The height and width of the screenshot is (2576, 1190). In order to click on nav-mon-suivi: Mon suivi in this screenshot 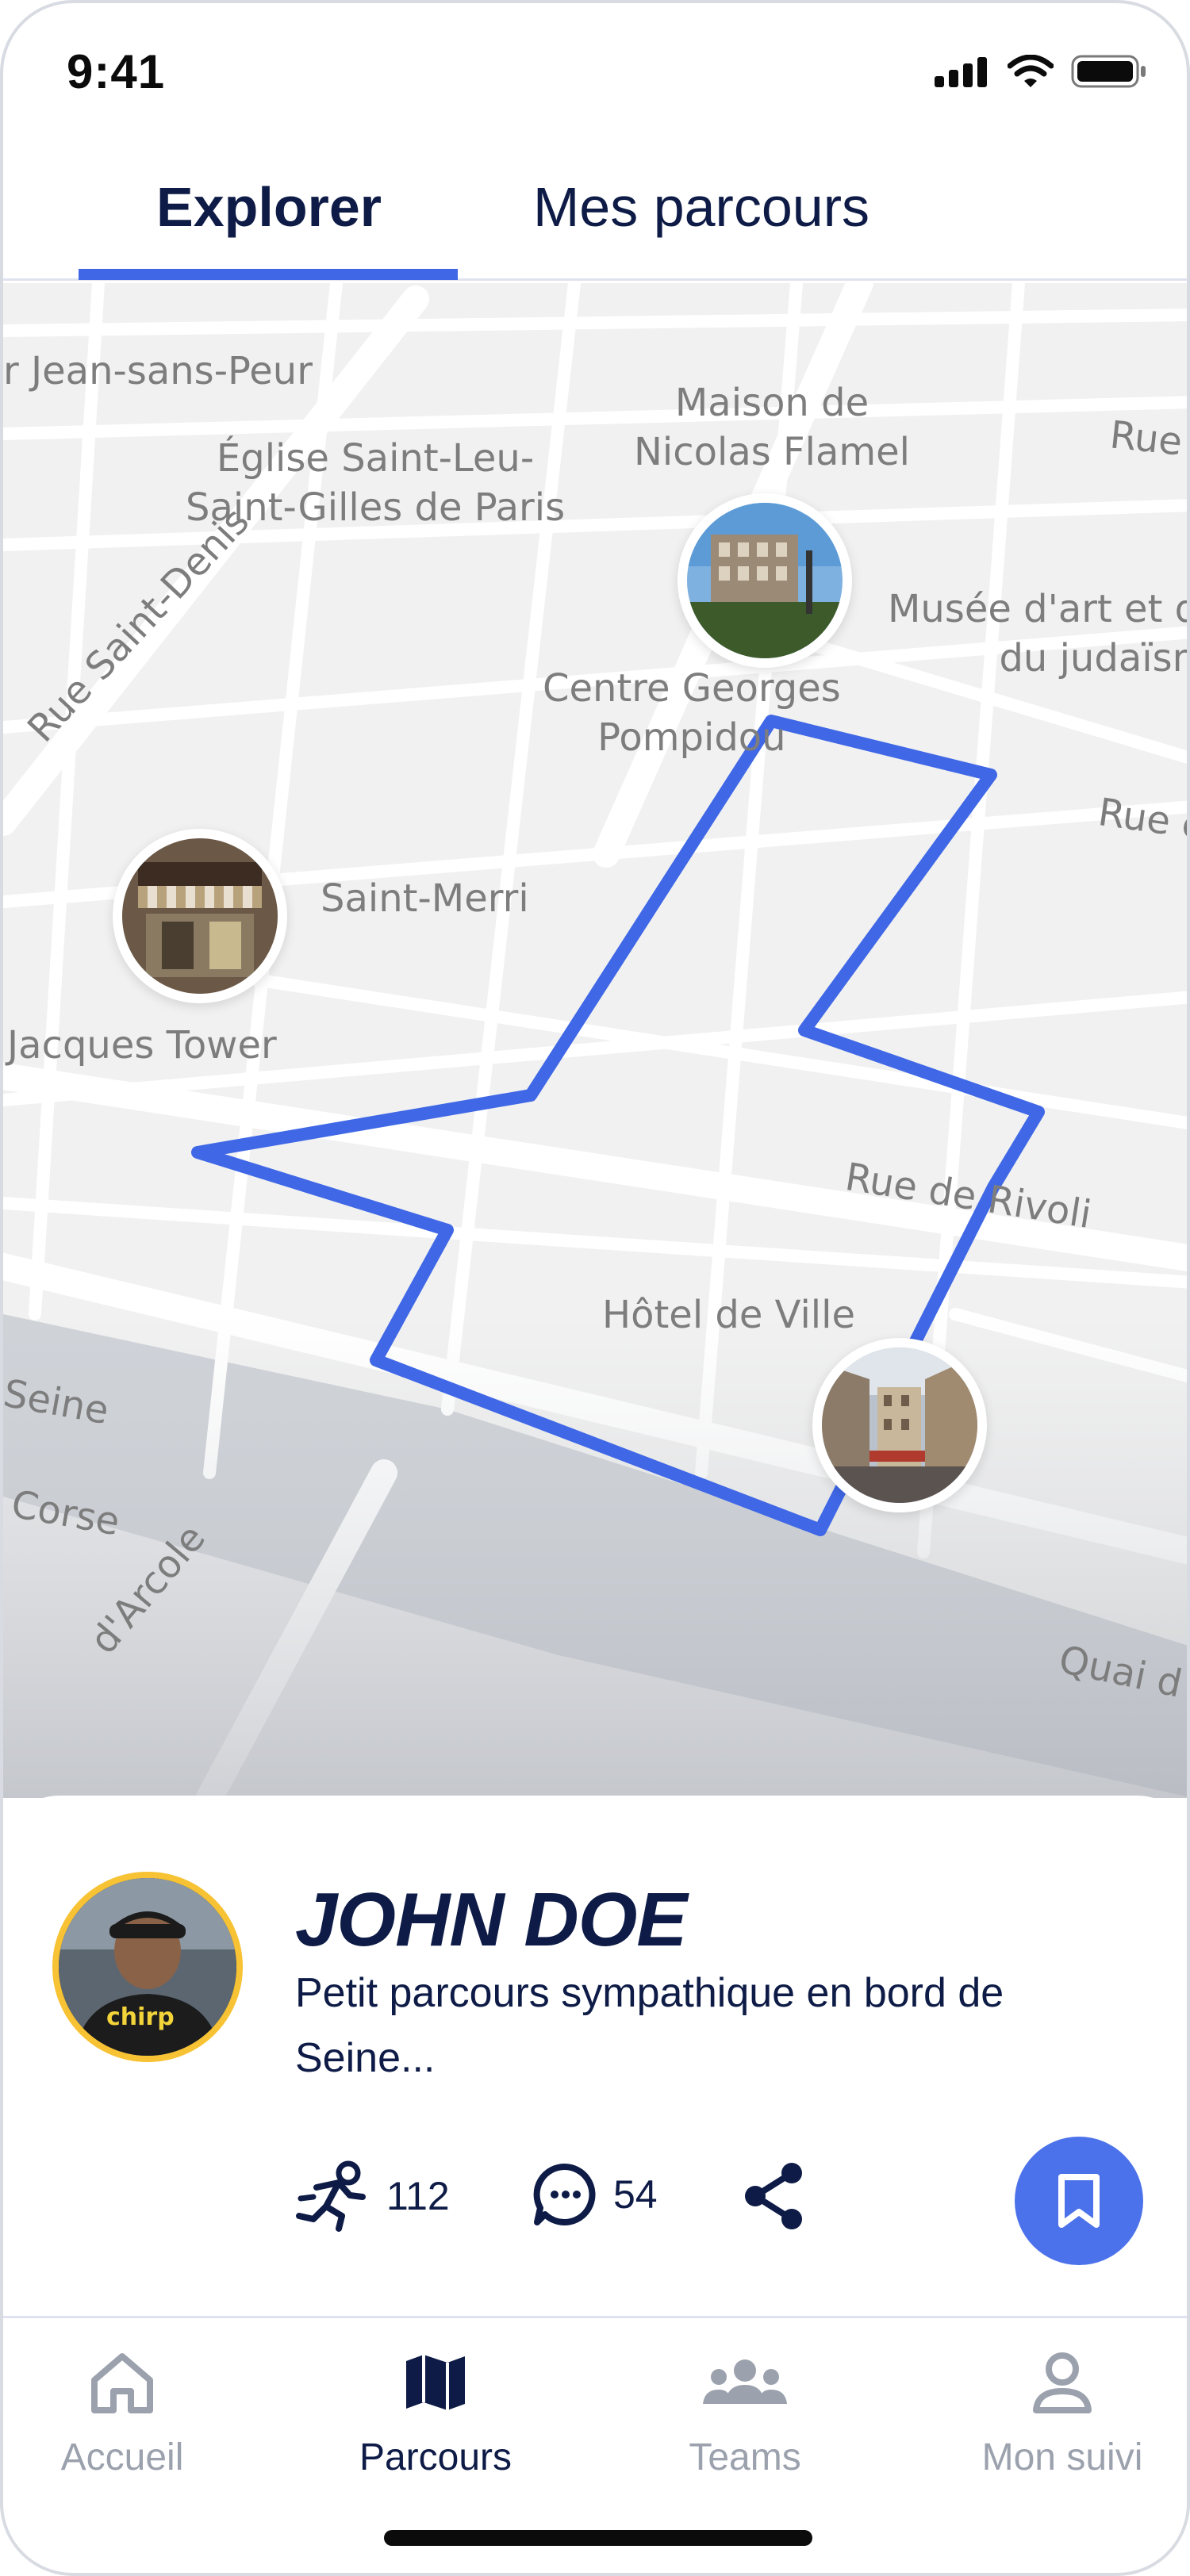, I will do `click(1062, 2413)`.